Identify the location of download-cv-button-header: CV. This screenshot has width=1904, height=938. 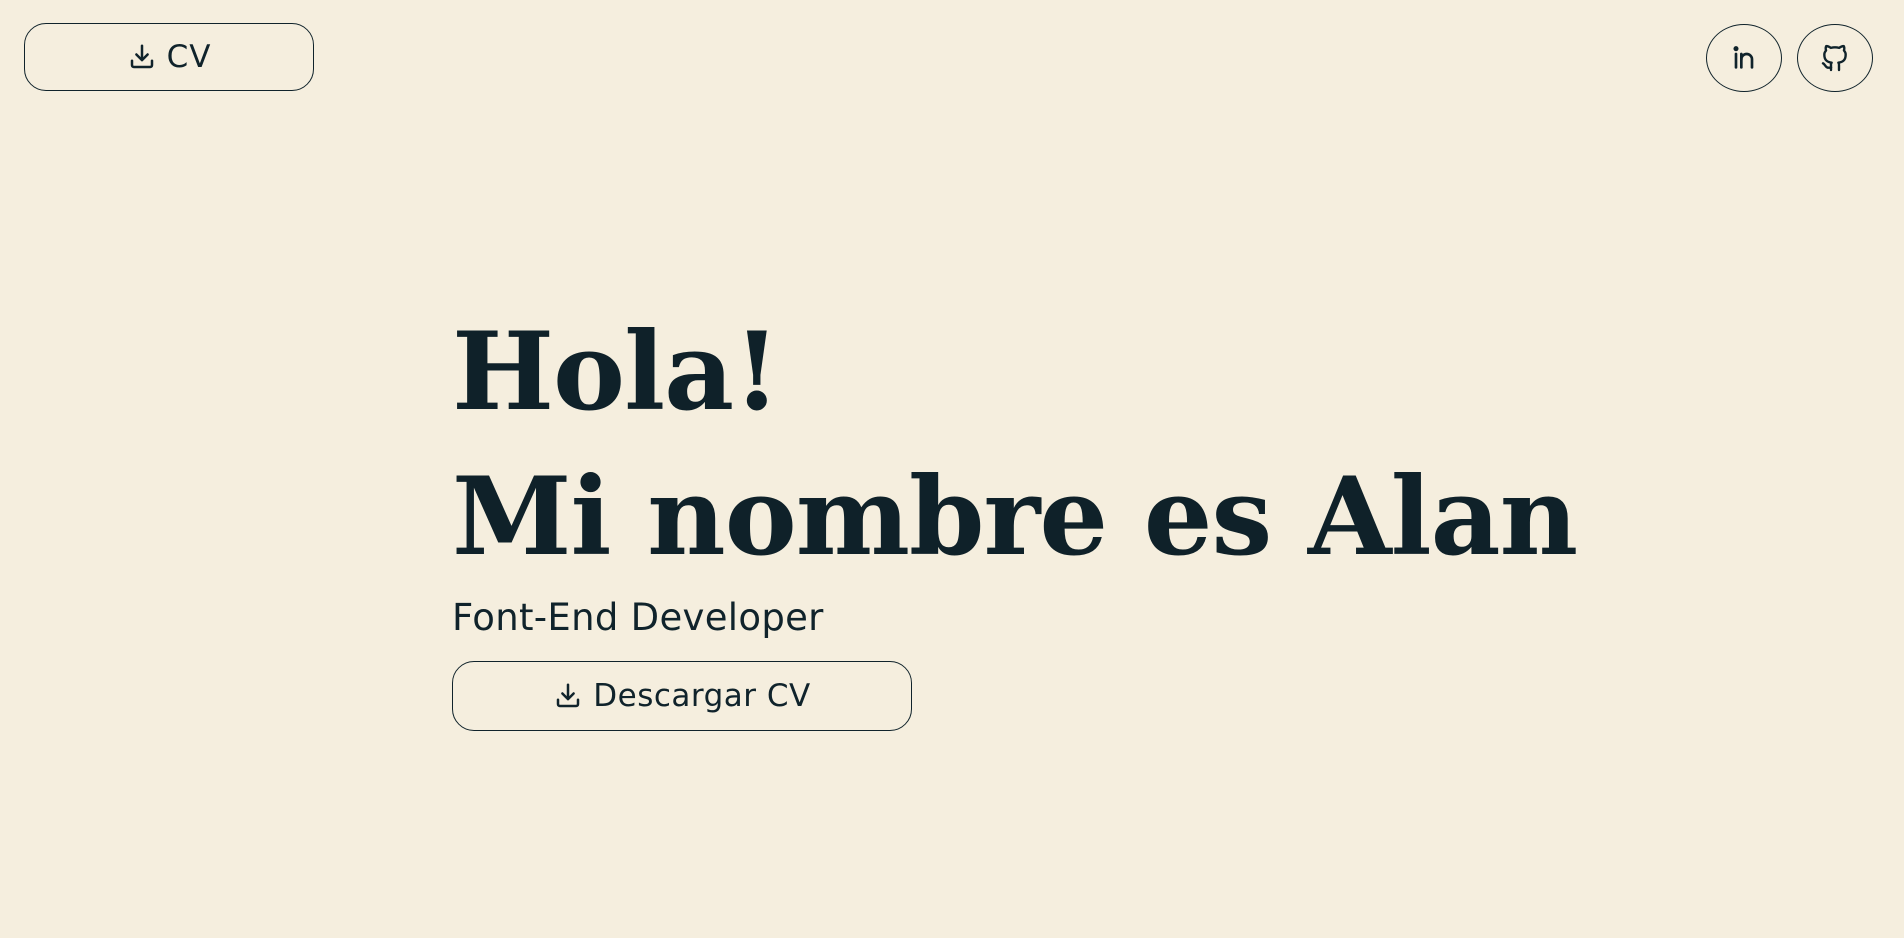
(169, 57).